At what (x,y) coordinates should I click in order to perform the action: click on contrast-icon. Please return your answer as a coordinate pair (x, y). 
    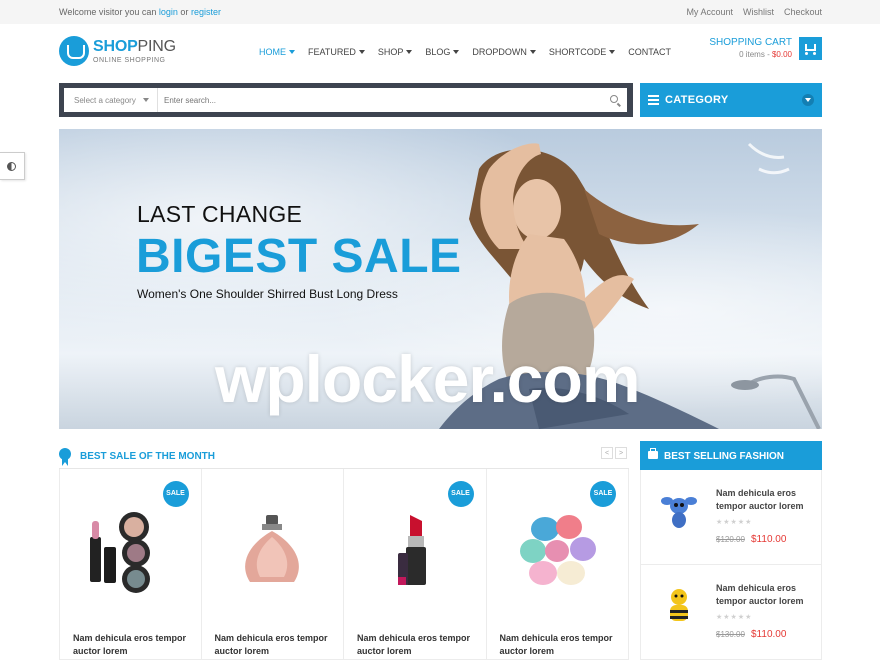
    Looking at the image, I should click on (11, 166).